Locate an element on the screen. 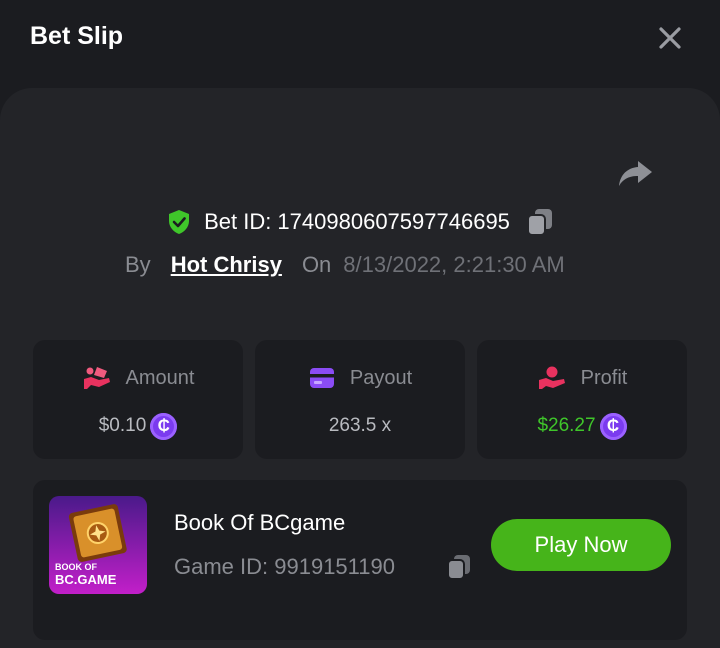 This screenshot has height=648, width=720. bet-id-row: Bet ID: 1740980607597746695 is located at coordinates (360, 222).